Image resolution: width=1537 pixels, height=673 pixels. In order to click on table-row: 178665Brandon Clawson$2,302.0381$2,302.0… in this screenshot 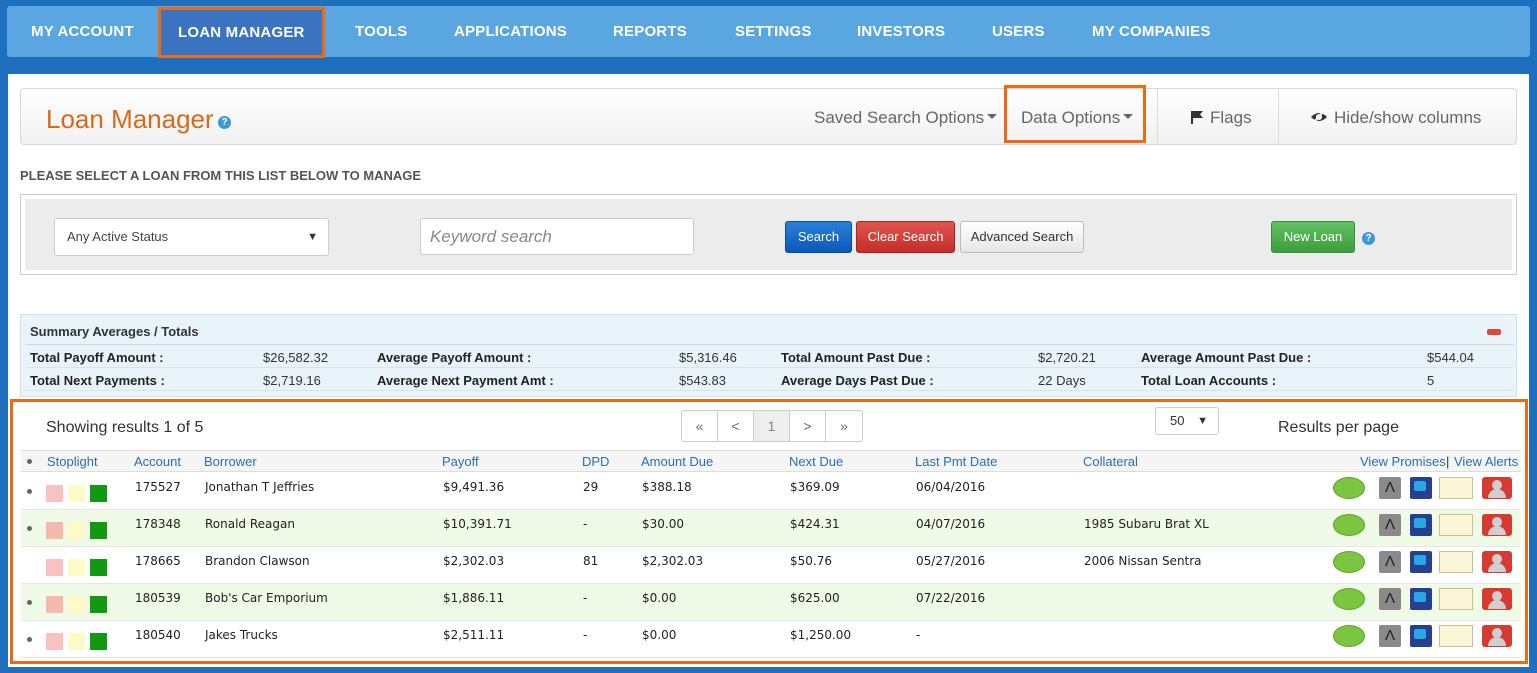, I will do `click(771, 565)`.